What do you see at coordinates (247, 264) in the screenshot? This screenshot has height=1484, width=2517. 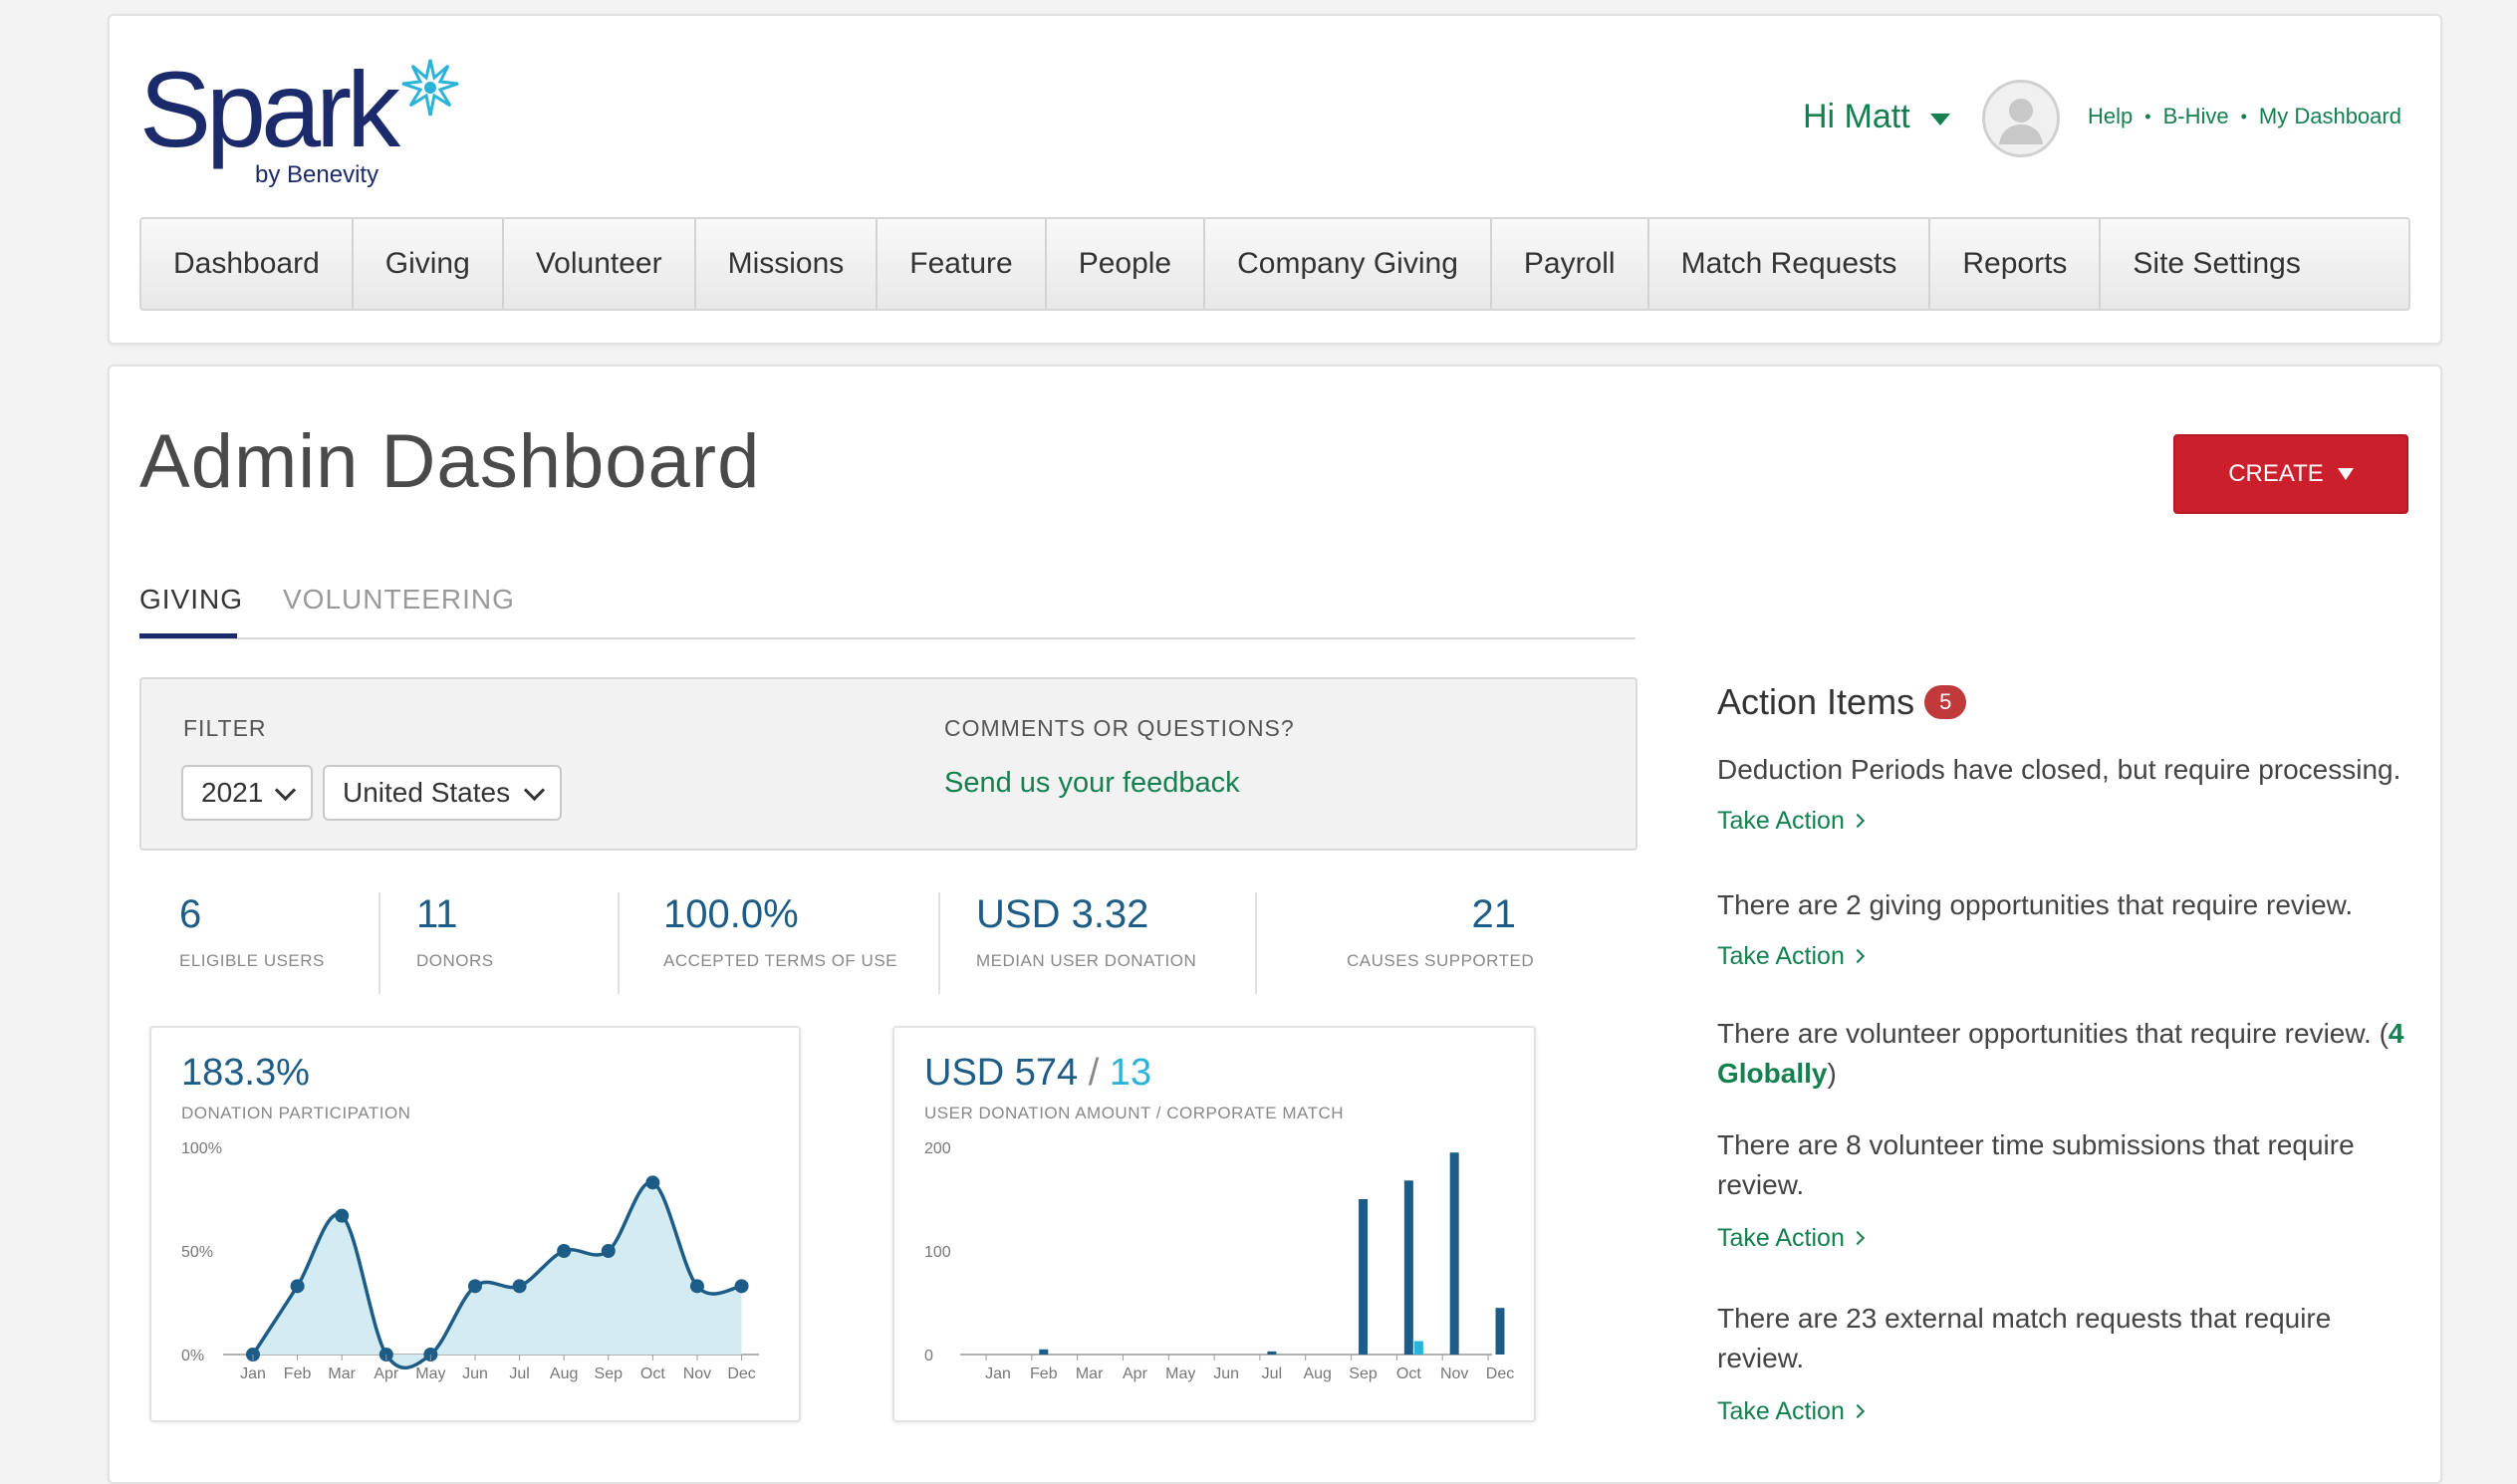 I see `nav-dashboard: Dashboard` at bounding box center [247, 264].